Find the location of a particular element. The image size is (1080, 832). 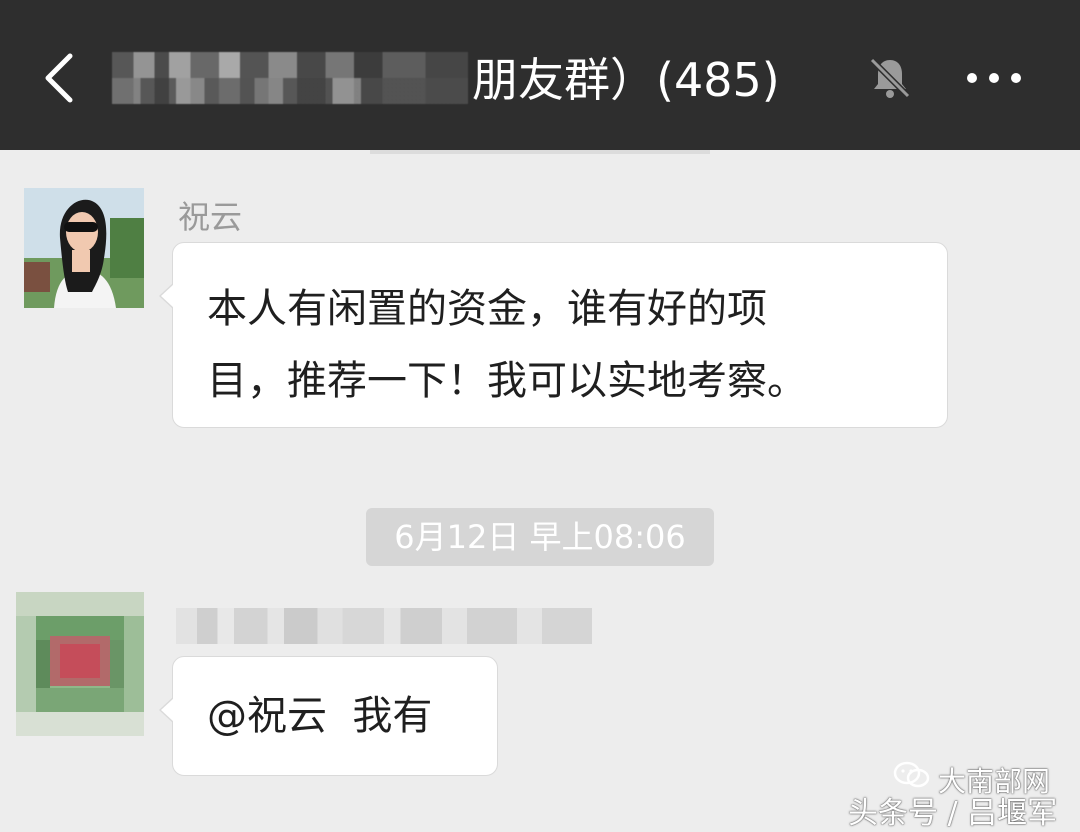

profile-photo-icon is located at coordinates (84, 248).